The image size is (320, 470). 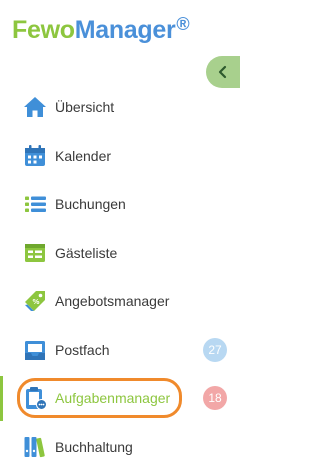 I want to click on sidebar-item-label: Angebotsmanager, so click(x=112, y=301).